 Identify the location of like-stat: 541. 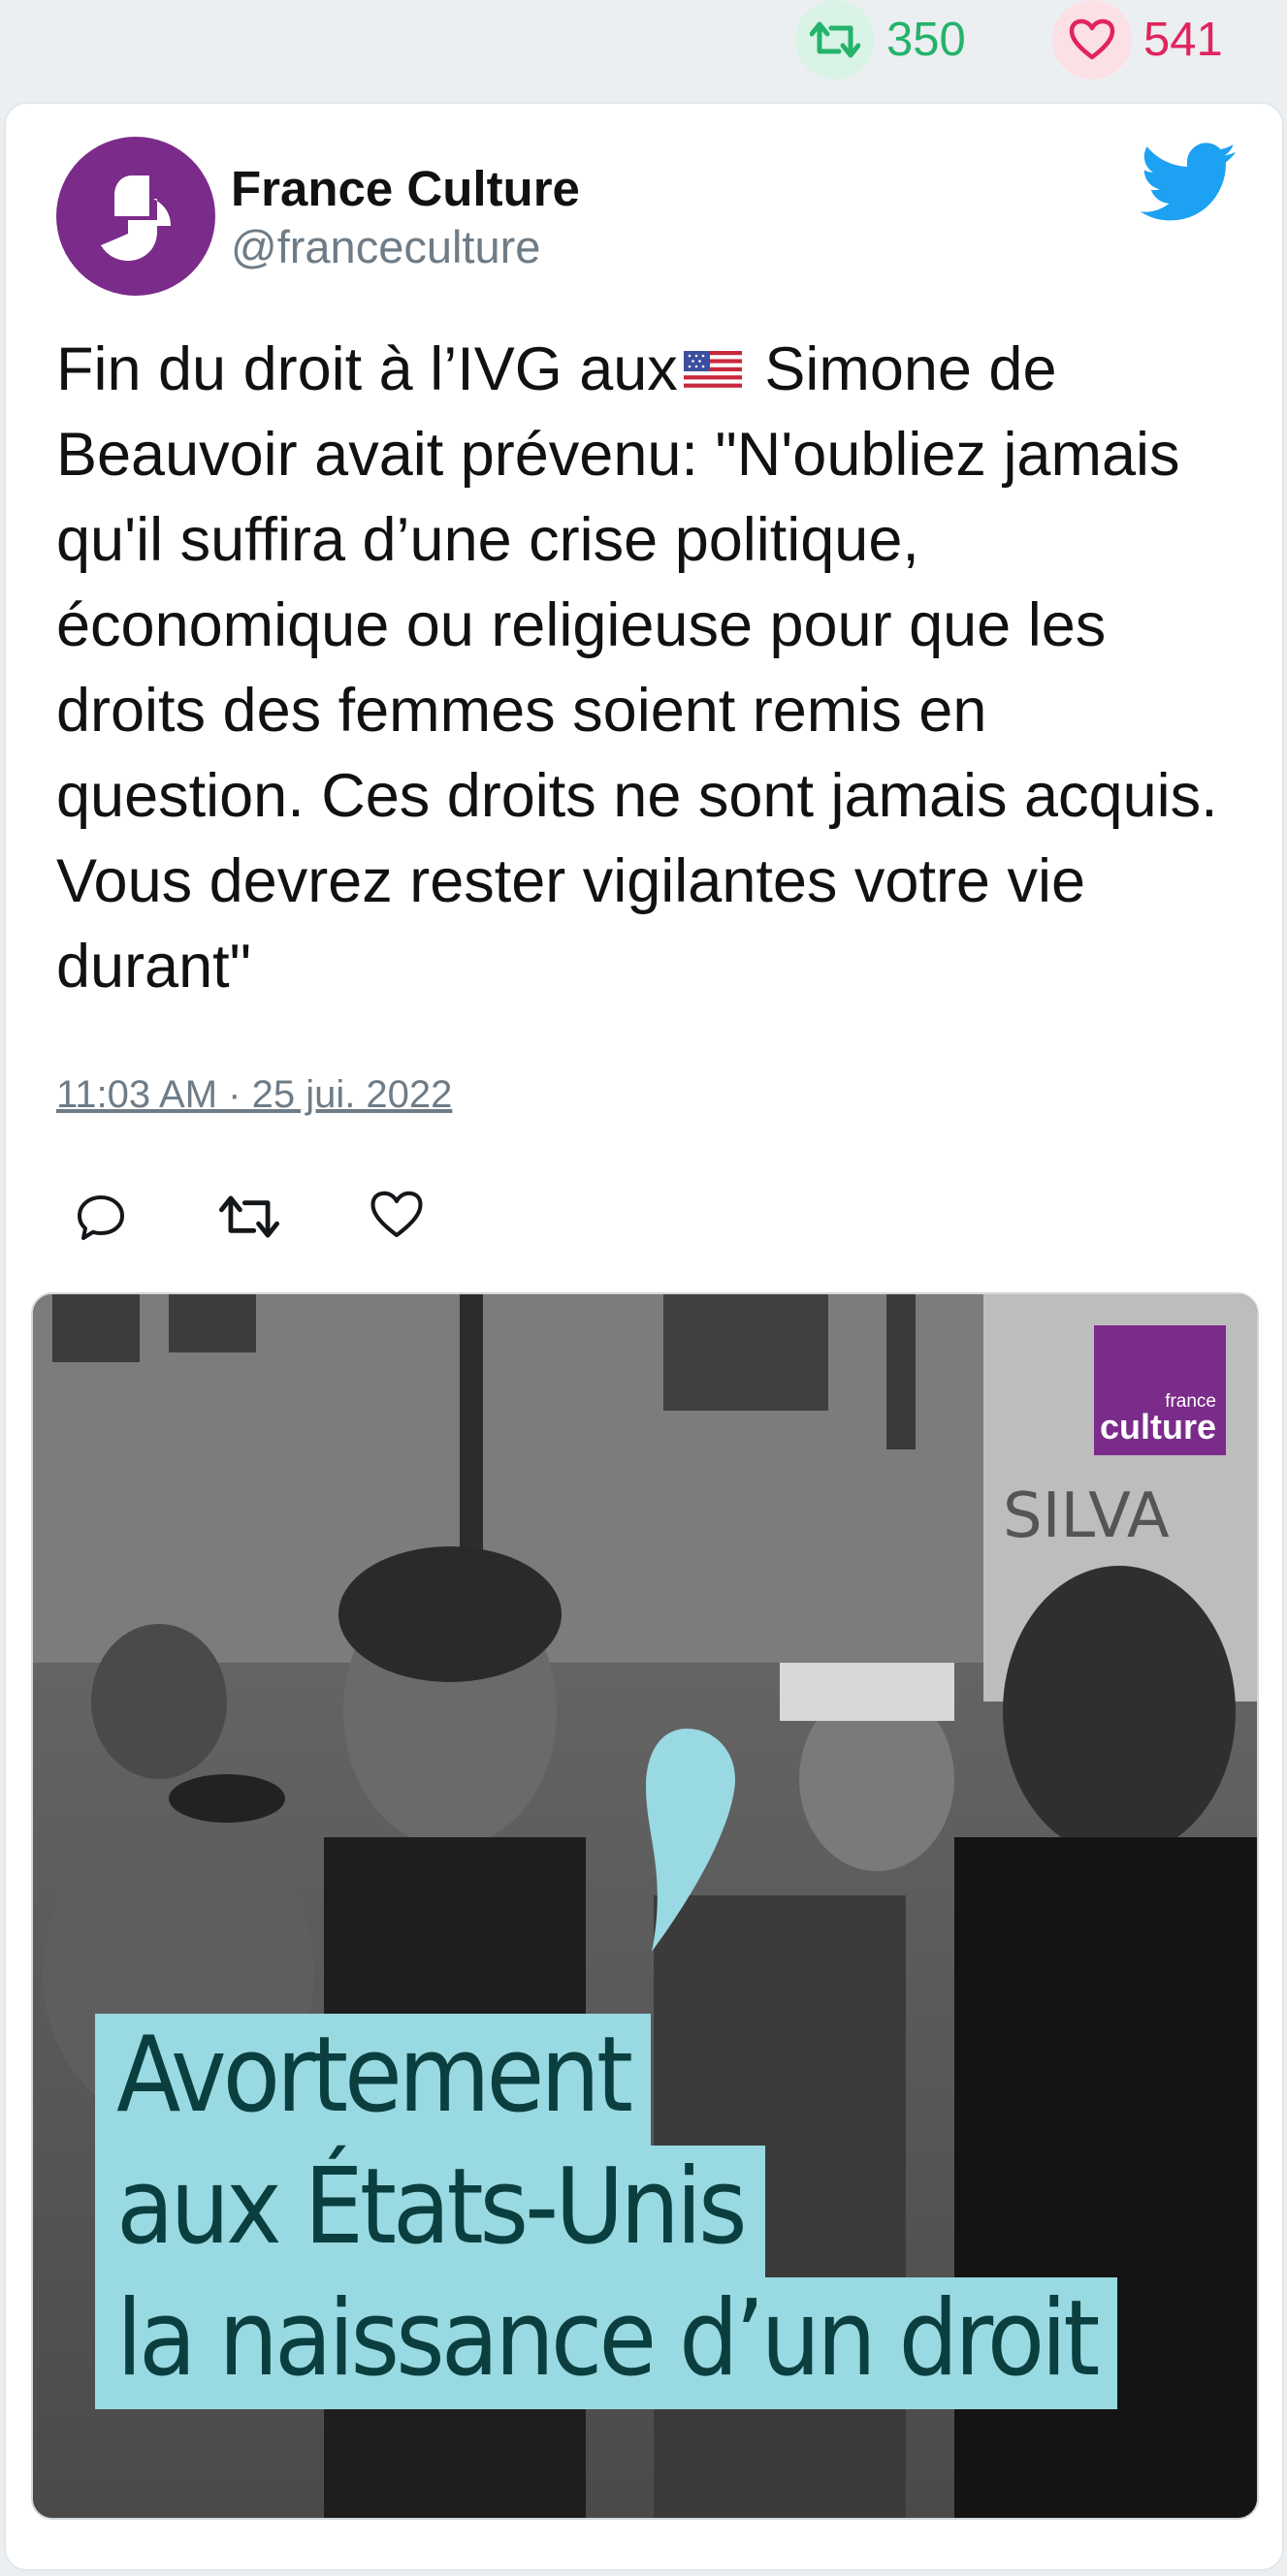
(1137, 40).